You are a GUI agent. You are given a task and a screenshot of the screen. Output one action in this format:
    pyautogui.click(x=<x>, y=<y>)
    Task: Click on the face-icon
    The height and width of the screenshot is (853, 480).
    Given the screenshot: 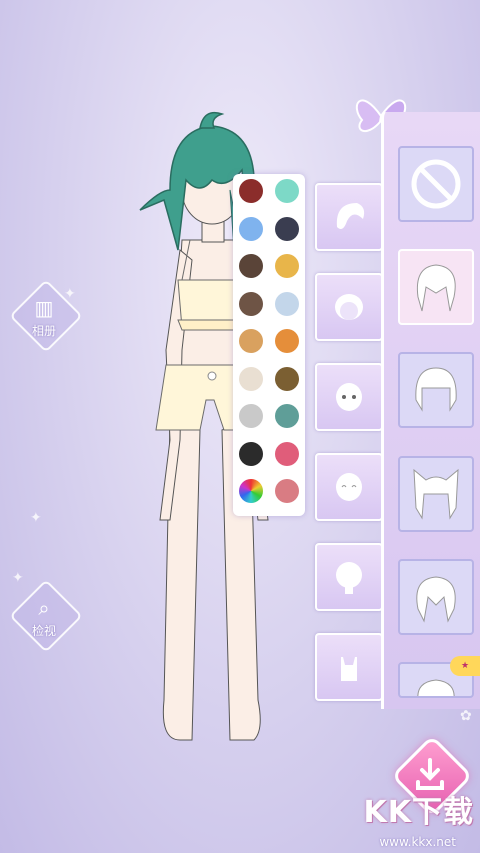 What is the action you would take?
    pyautogui.click(x=349, y=397)
    